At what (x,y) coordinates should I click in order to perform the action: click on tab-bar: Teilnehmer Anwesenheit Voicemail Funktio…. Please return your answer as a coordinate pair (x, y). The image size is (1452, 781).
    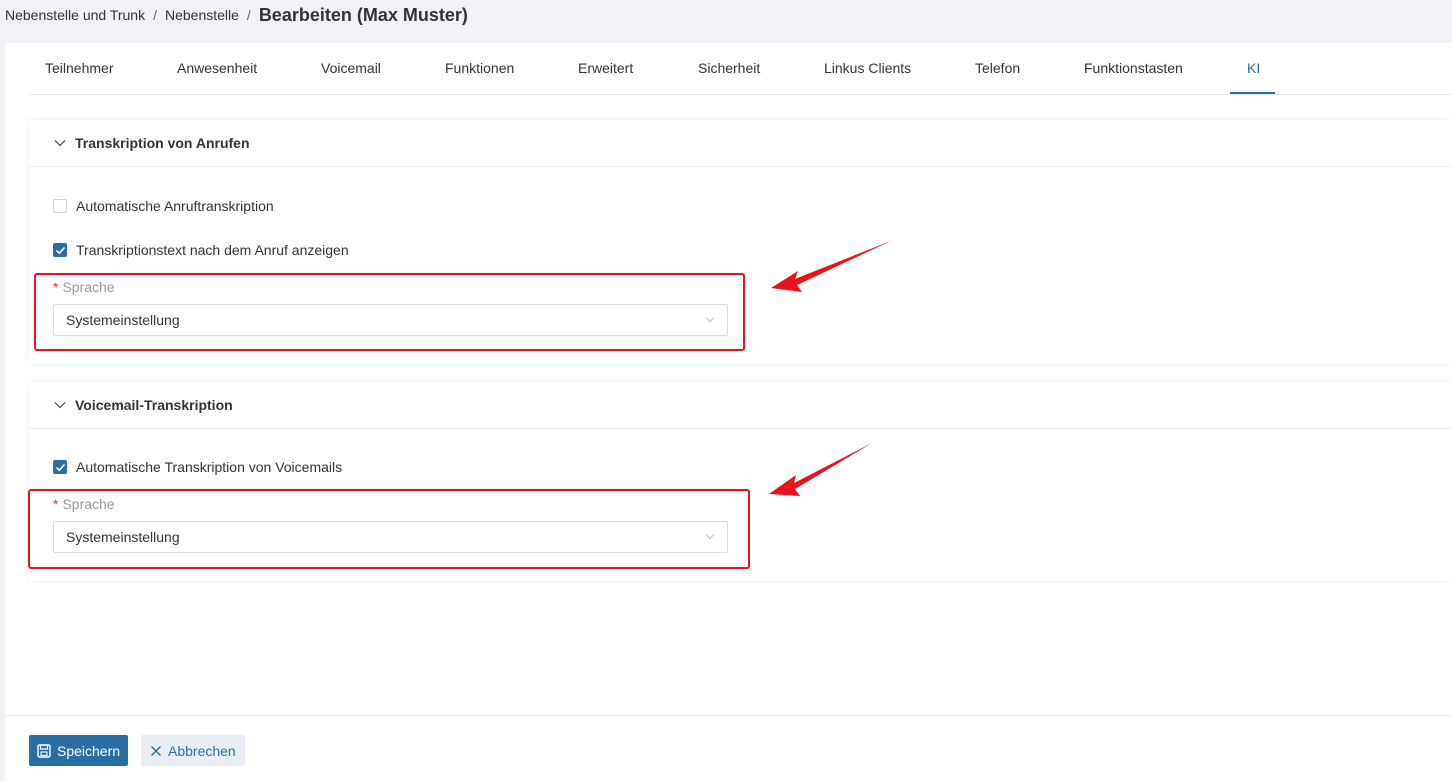
    Looking at the image, I should click on (740, 69).